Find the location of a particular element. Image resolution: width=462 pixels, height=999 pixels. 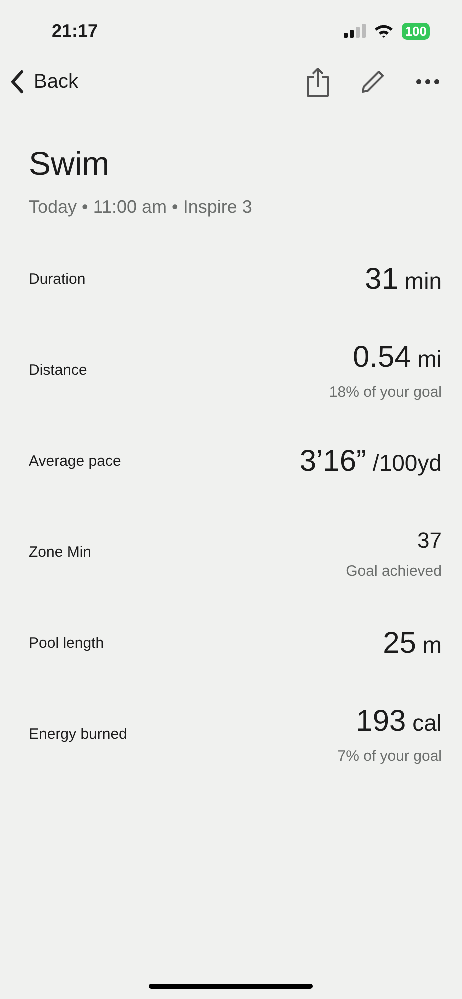

stat-value: 193 cal is located at coordinates (399, 722).